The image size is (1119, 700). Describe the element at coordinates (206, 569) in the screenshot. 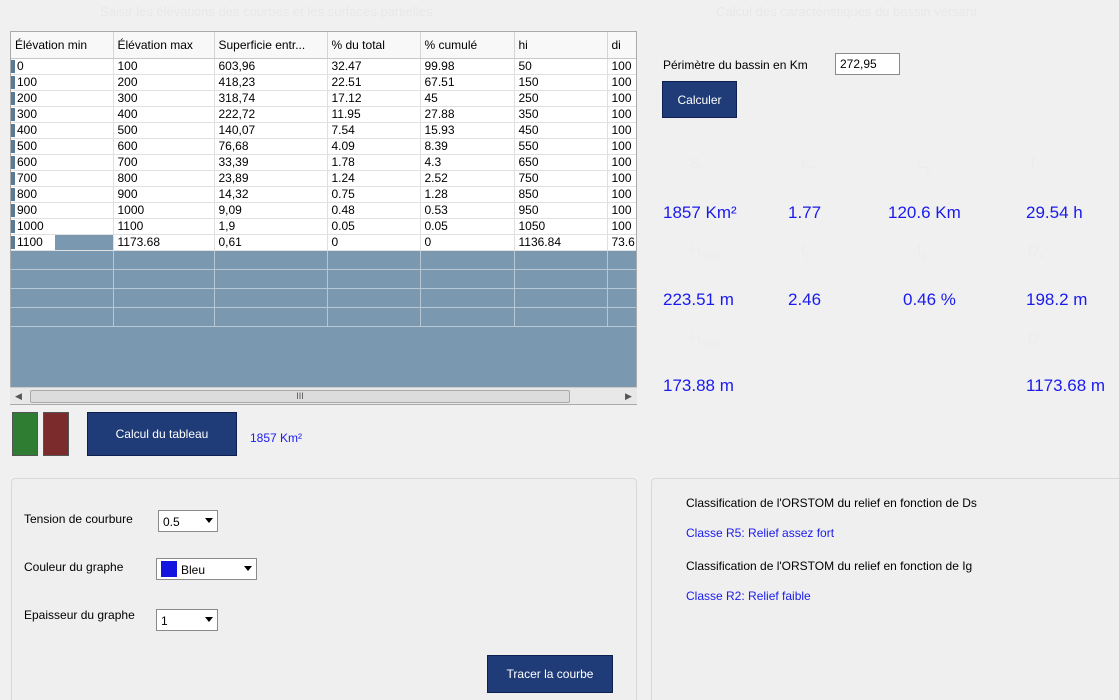

I see `color-select: Bleu` at that location.